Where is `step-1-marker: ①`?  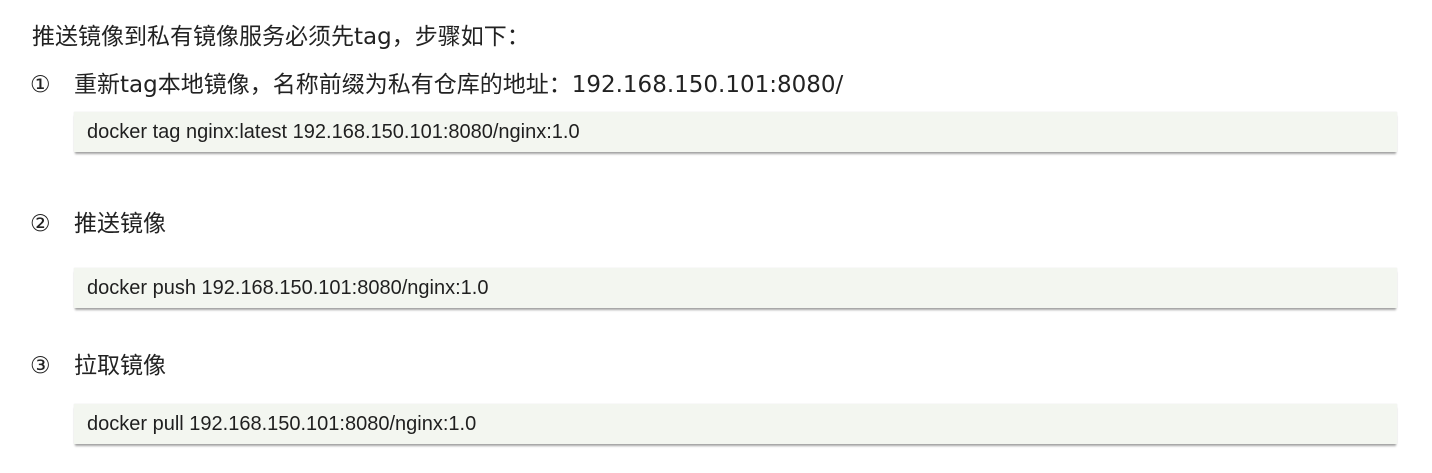 step-1-marker: ① is located at coordinates (40, 85).